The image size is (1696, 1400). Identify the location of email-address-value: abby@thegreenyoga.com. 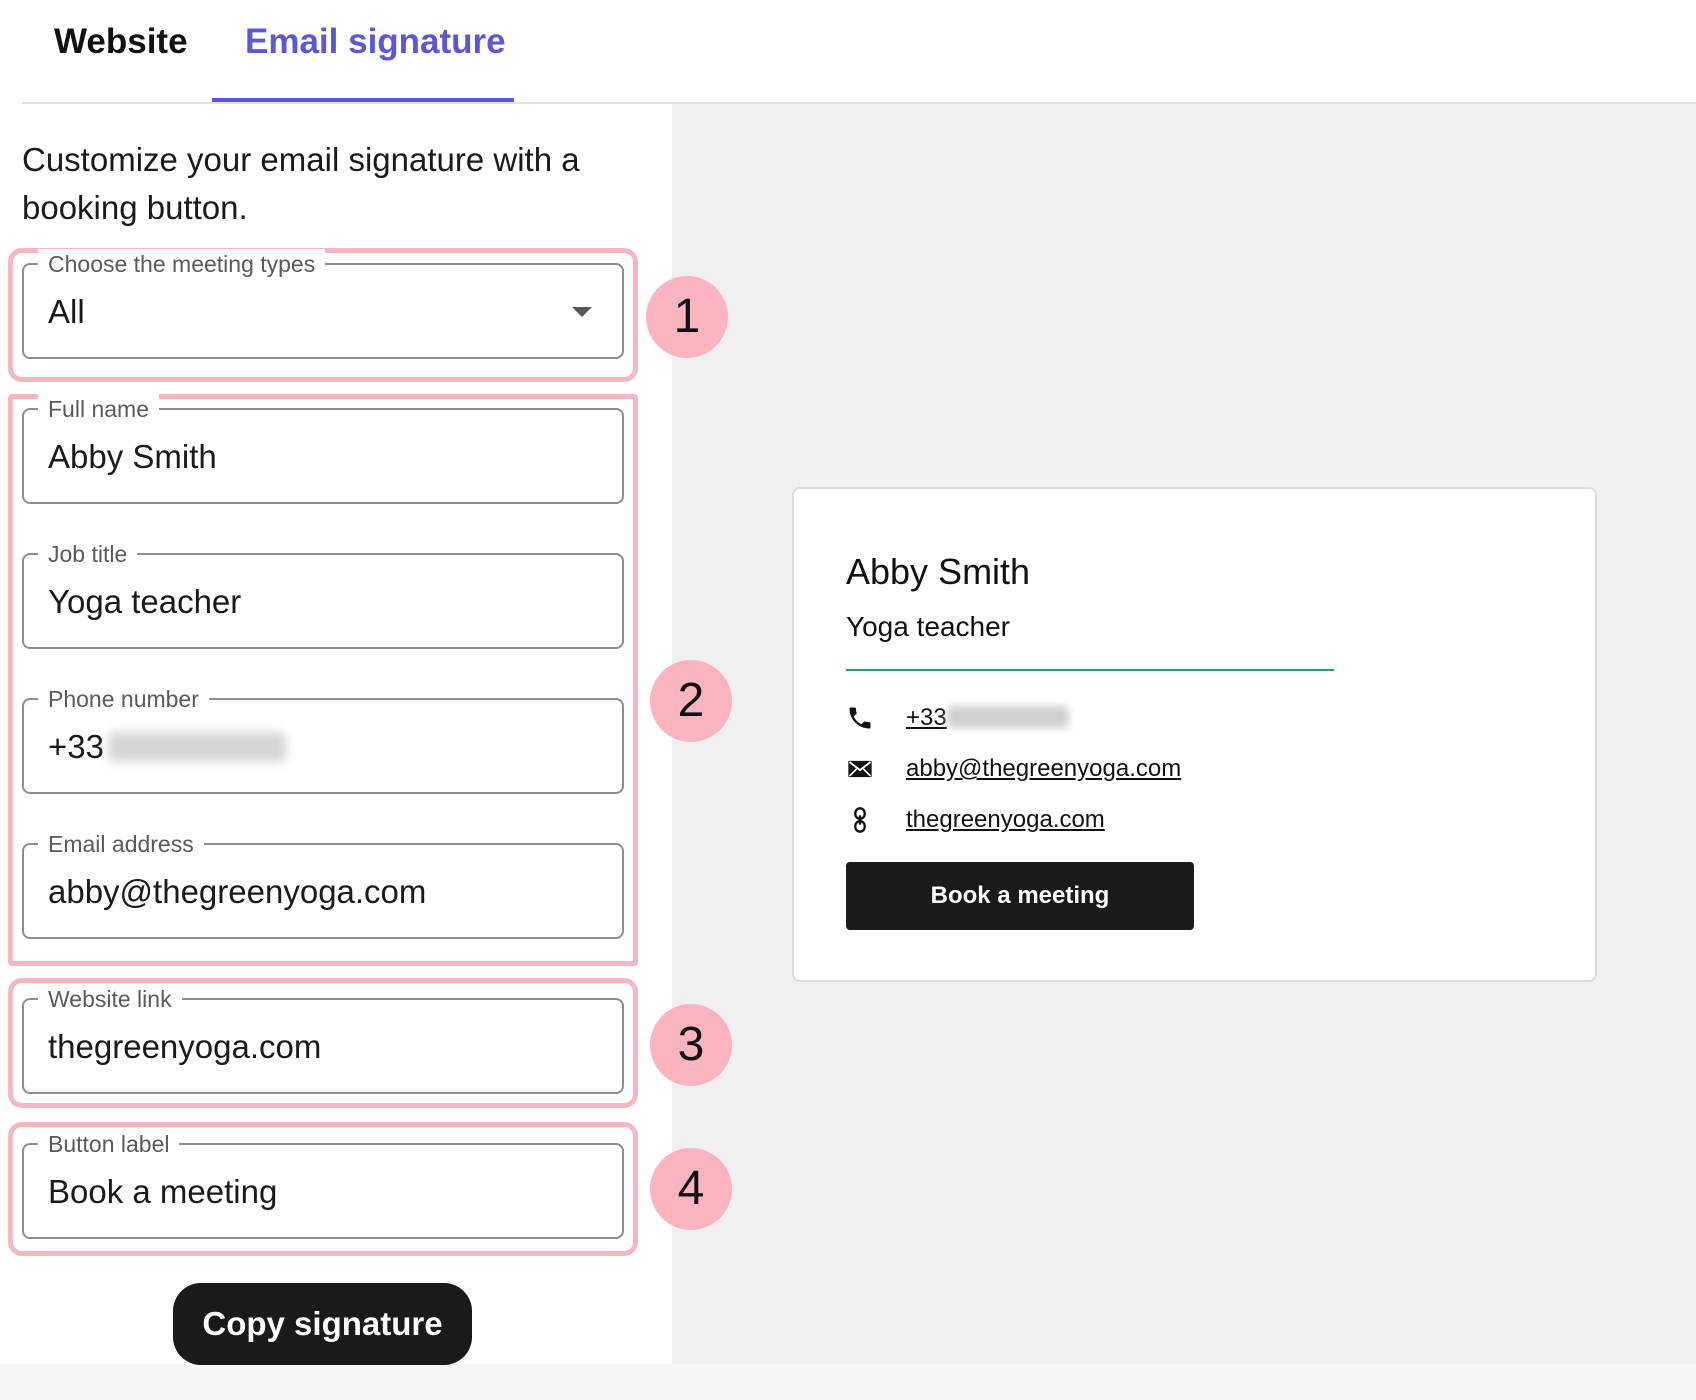
(237, 891).